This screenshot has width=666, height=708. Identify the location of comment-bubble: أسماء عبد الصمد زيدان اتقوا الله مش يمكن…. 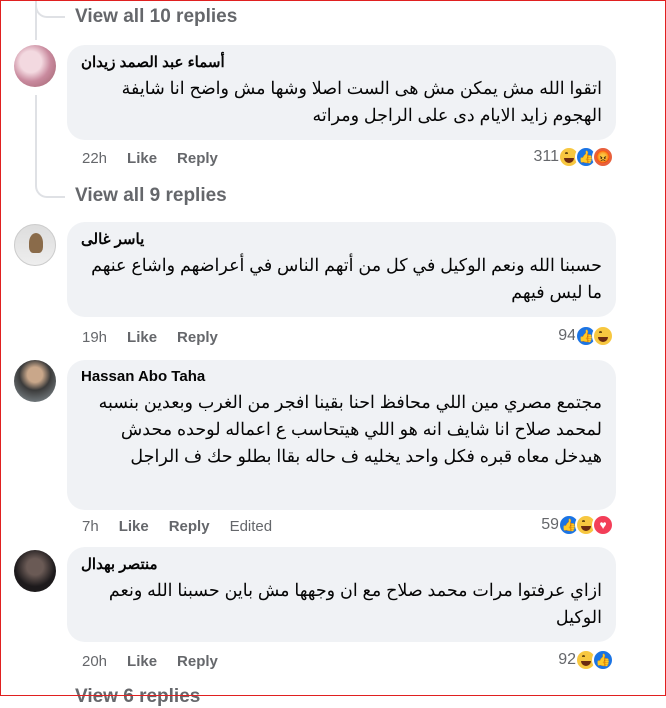
(341, 92).